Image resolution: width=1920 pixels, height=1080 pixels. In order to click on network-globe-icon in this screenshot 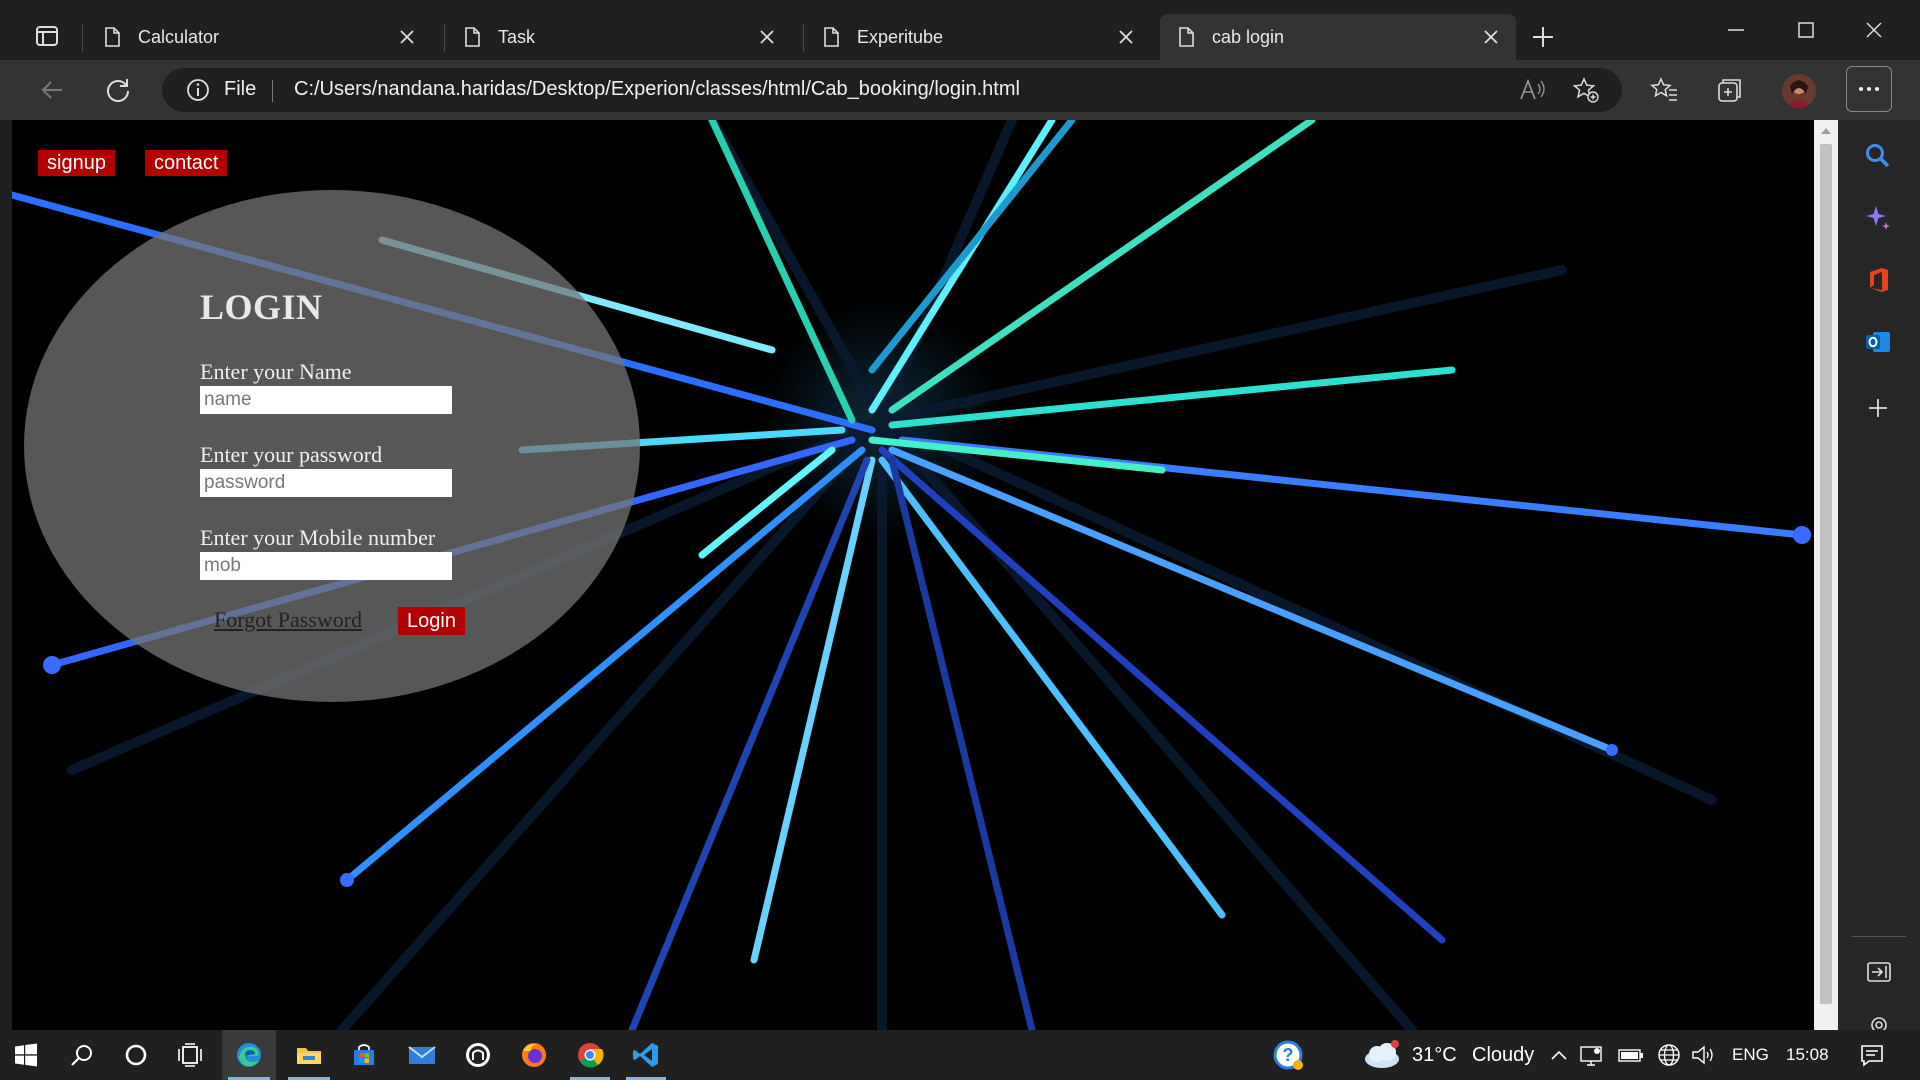, I will do `click(1669, 1055)`.